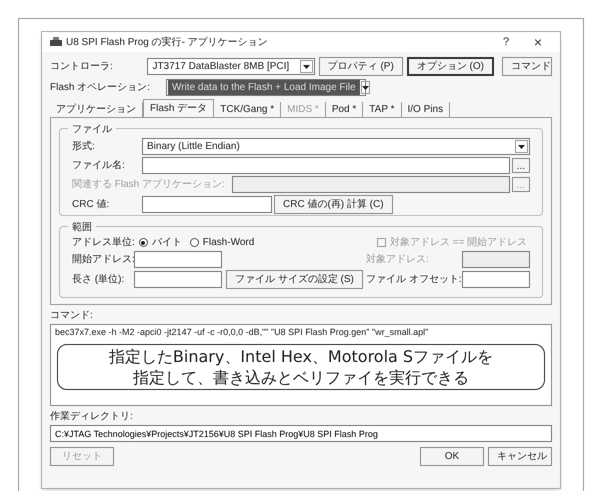 This screenshot has height=491, width=602. Describe the element at coordinates (228, 242) in the screenshot. I see `field-label: Flash-Word` at that location.